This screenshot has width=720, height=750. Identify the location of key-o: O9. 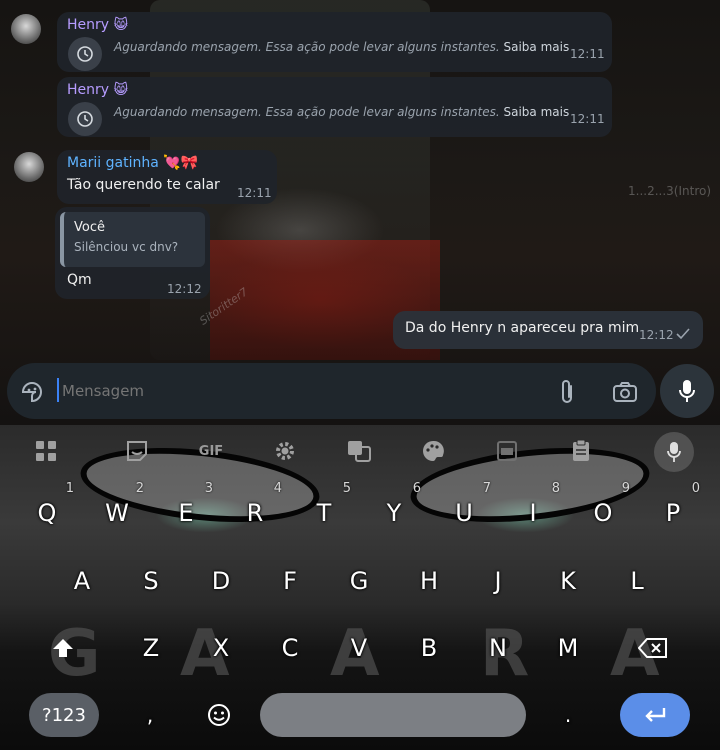
(603, 511).